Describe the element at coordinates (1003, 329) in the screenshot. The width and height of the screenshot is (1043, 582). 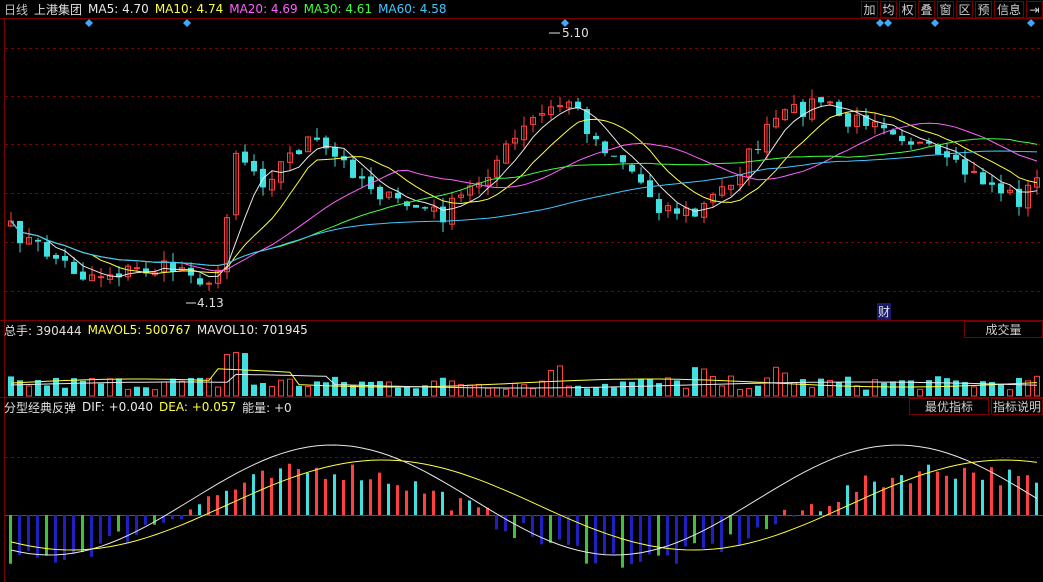
I see `volume-button: 成交量` at that location.